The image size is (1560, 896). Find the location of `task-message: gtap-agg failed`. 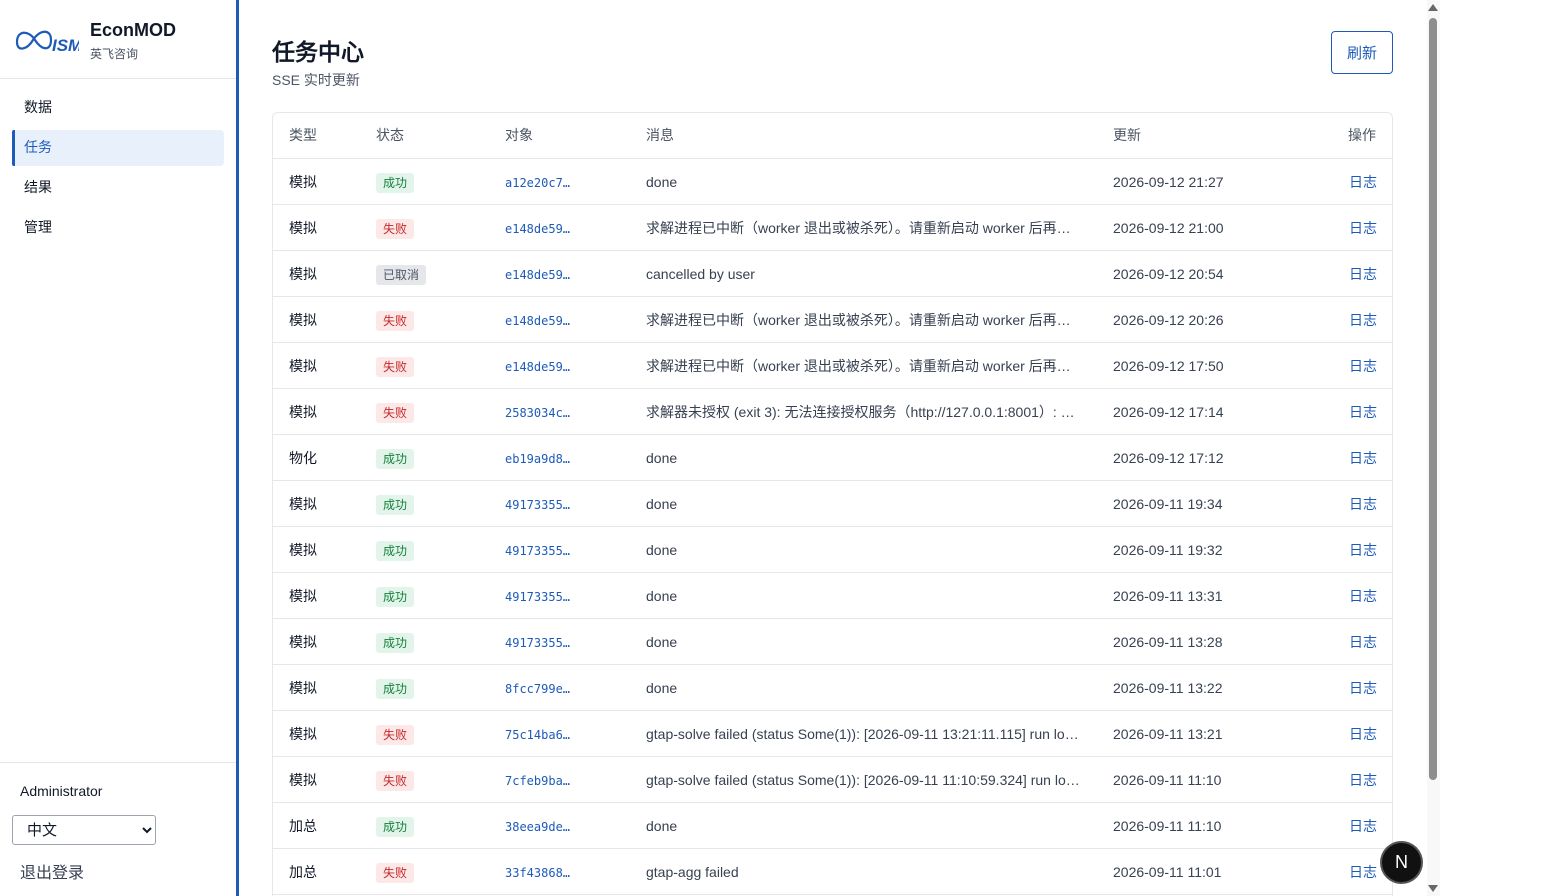

task-message: gtap-agg failed is located at coordinates (692, 872).